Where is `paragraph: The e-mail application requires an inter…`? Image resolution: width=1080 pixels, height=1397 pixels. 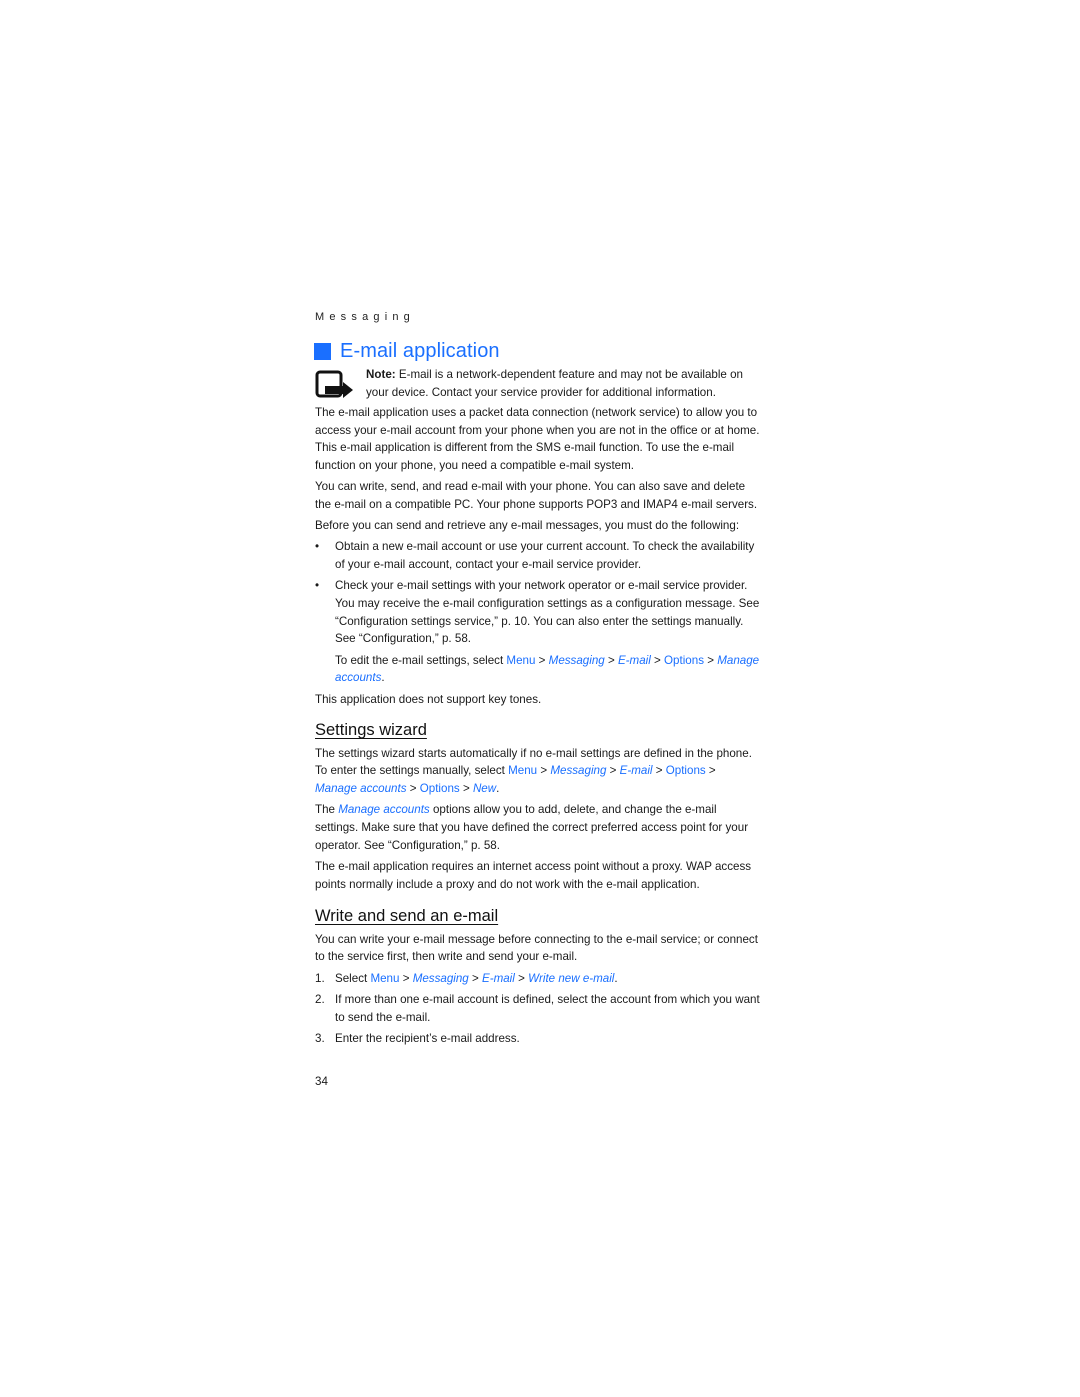
paragraph: The e-mail application requires an inter… is located at coordinates (533, 875).